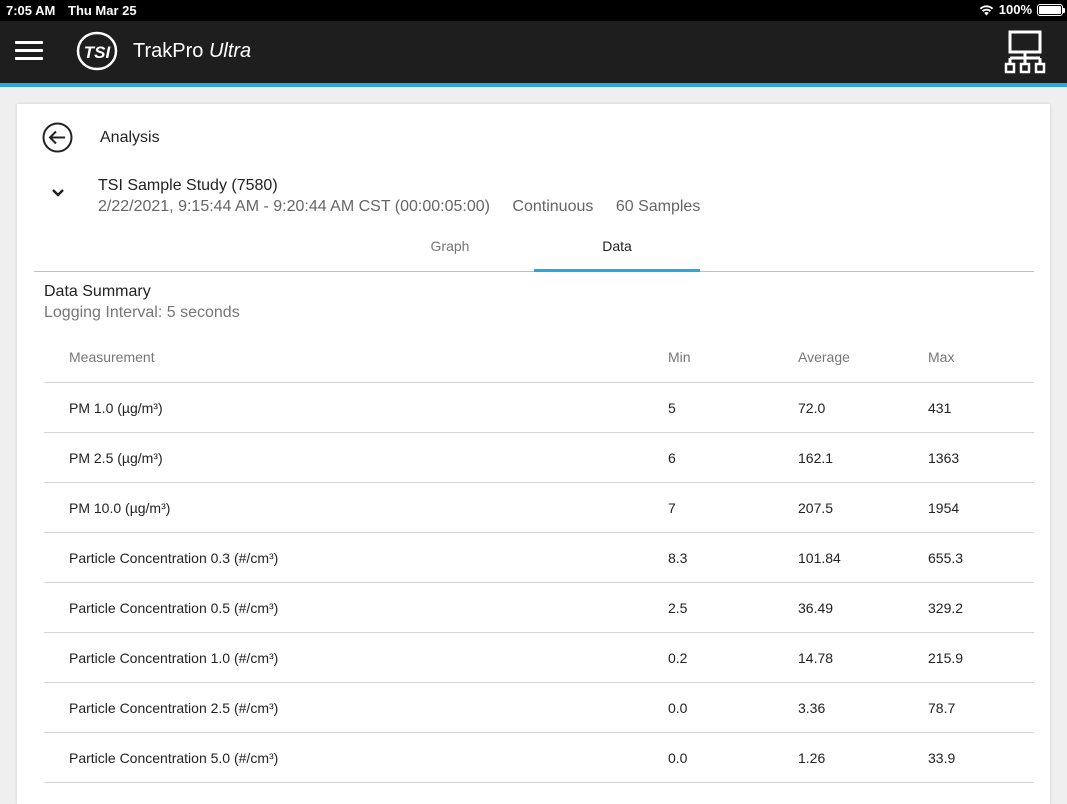 The image size is (1067, 804). I want to click on cell-min: 2.5, so click(733, 607).